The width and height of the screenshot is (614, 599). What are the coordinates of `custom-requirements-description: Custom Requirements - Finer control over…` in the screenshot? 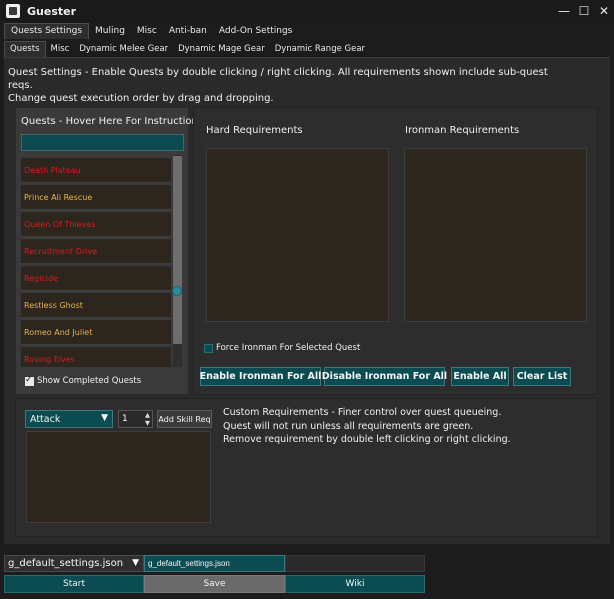 It's located at (367, 426).